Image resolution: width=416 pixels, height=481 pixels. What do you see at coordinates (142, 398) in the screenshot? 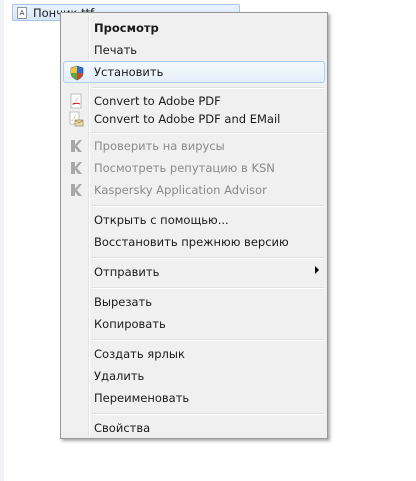
I see `menu-item-label: Переименовать` at bounding box center [142, 398].